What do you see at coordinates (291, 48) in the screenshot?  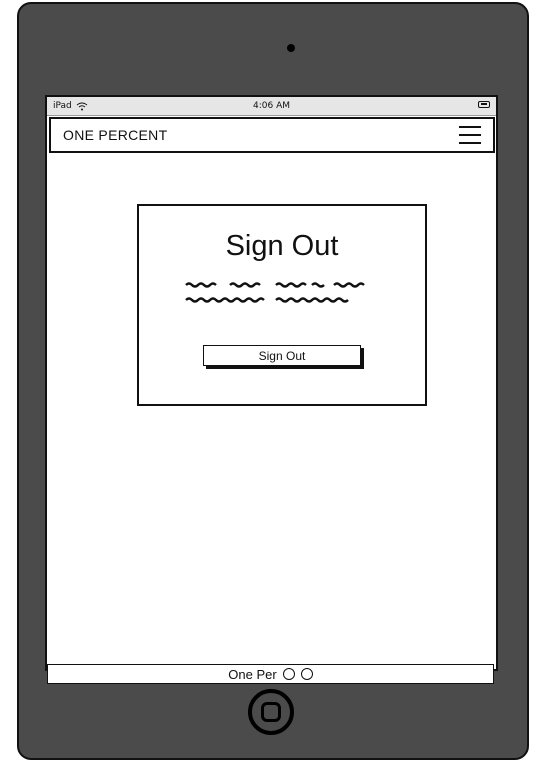 I see `camera-icon` at bounding box center [291, 48].